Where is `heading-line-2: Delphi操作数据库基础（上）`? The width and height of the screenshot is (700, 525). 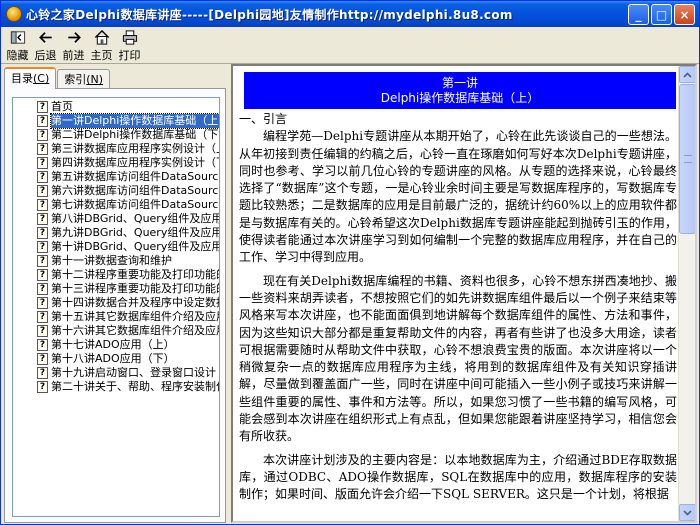 heading-line-2: Delphi操作数据库基础（上） is located at coordinates (460, 98).